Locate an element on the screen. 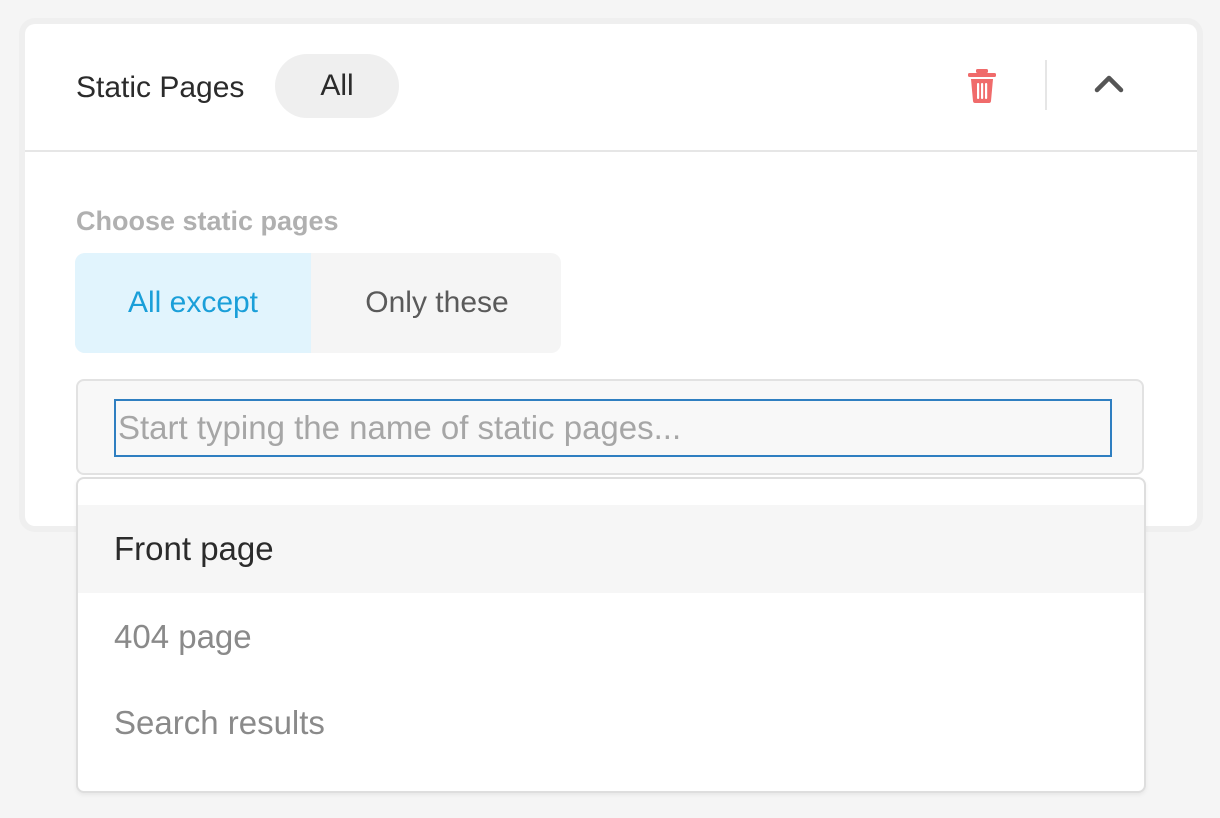 The height and width of the screenshot is (818, 1220). chevron-up-icon is located at coordinates (1109, 83).